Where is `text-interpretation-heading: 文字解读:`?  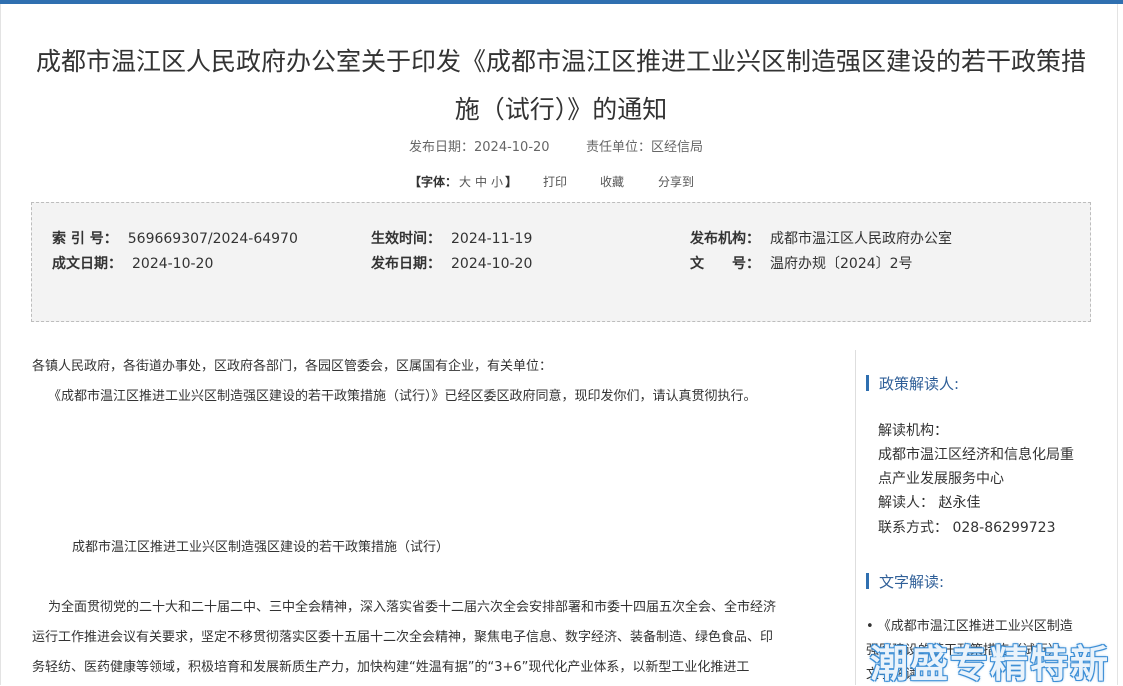
text-interpretation-heading: 文字解读: is located at coordinates (905, 582).